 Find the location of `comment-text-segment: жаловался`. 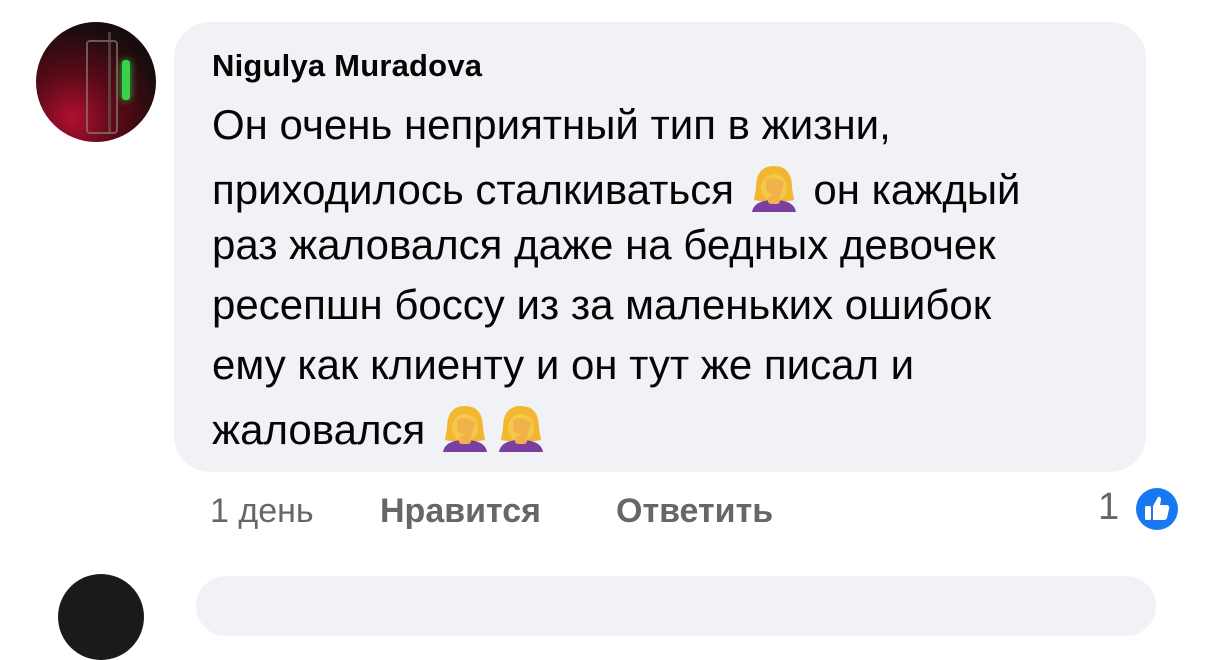

comment-text-segment: жаловался is located at coordinates (319, 429).